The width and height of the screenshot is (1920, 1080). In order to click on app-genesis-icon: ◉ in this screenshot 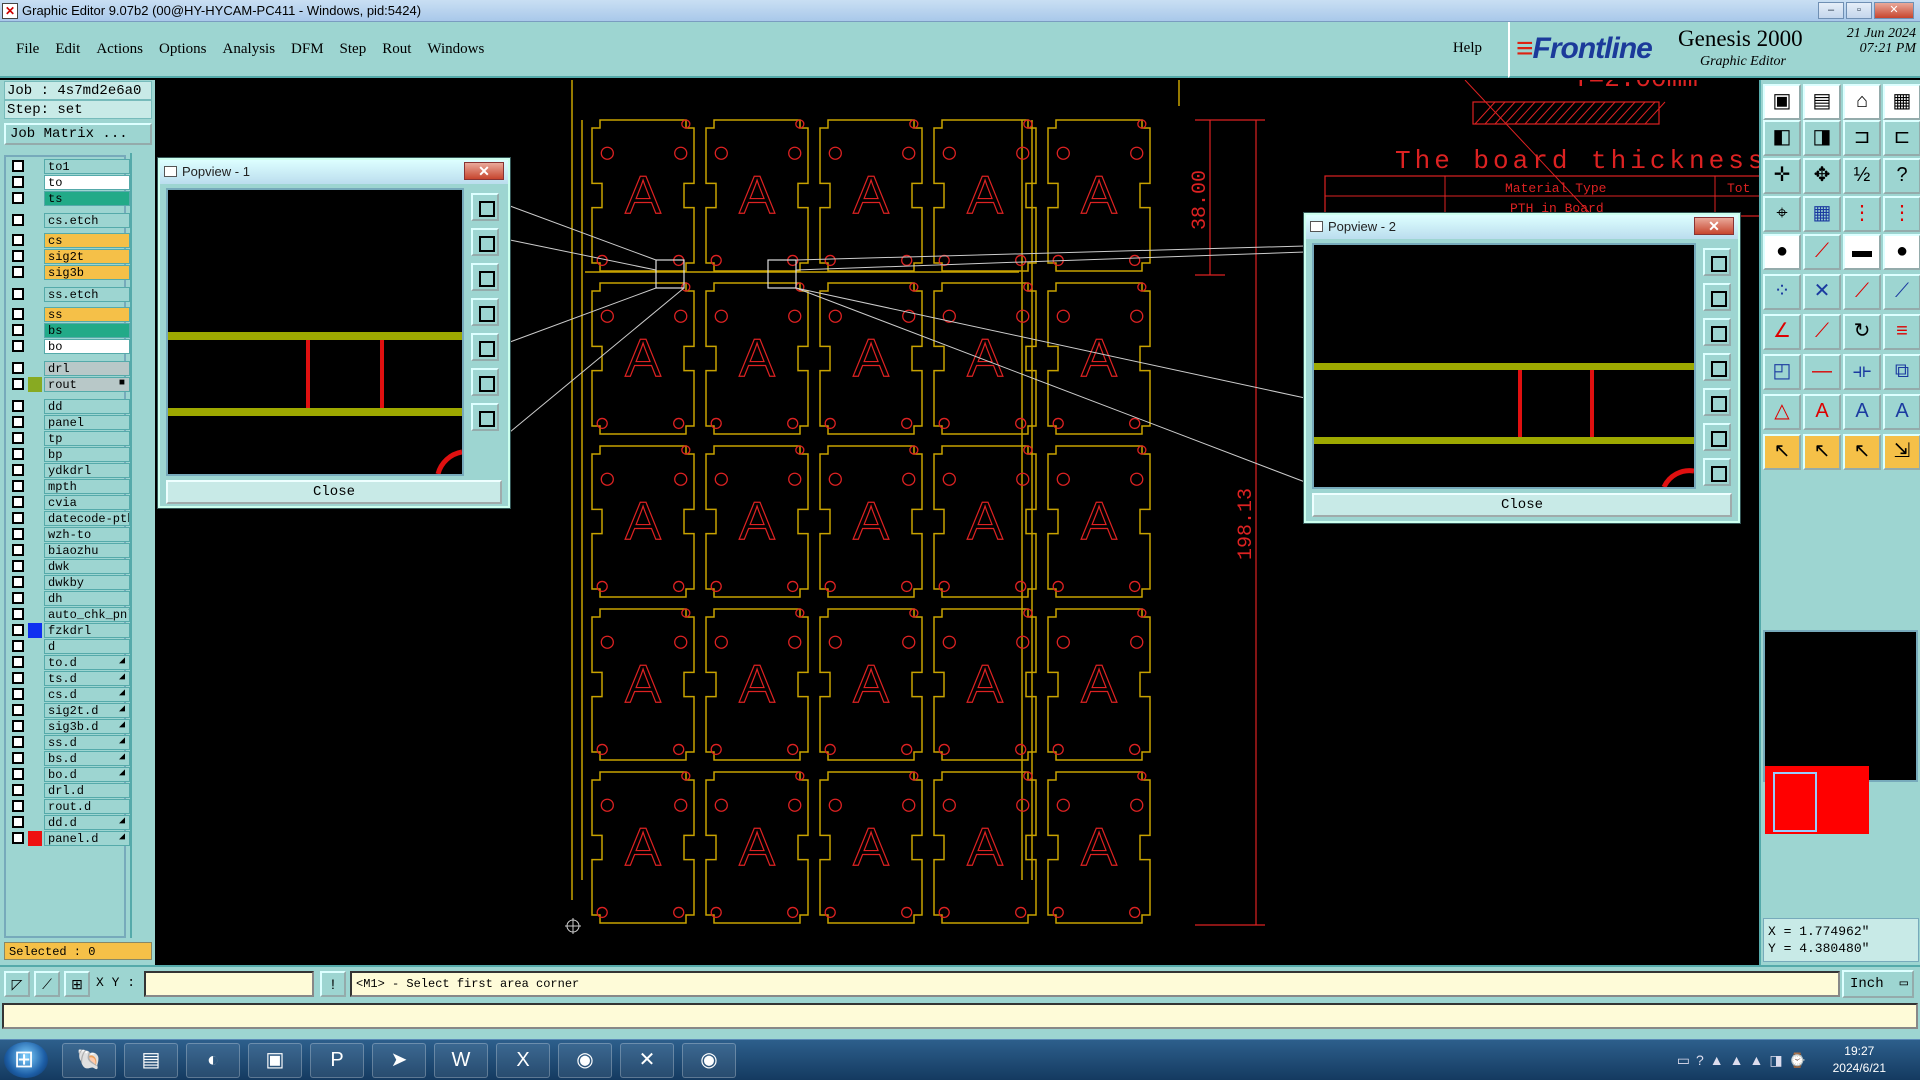, I will do `click(585, 1060)`.